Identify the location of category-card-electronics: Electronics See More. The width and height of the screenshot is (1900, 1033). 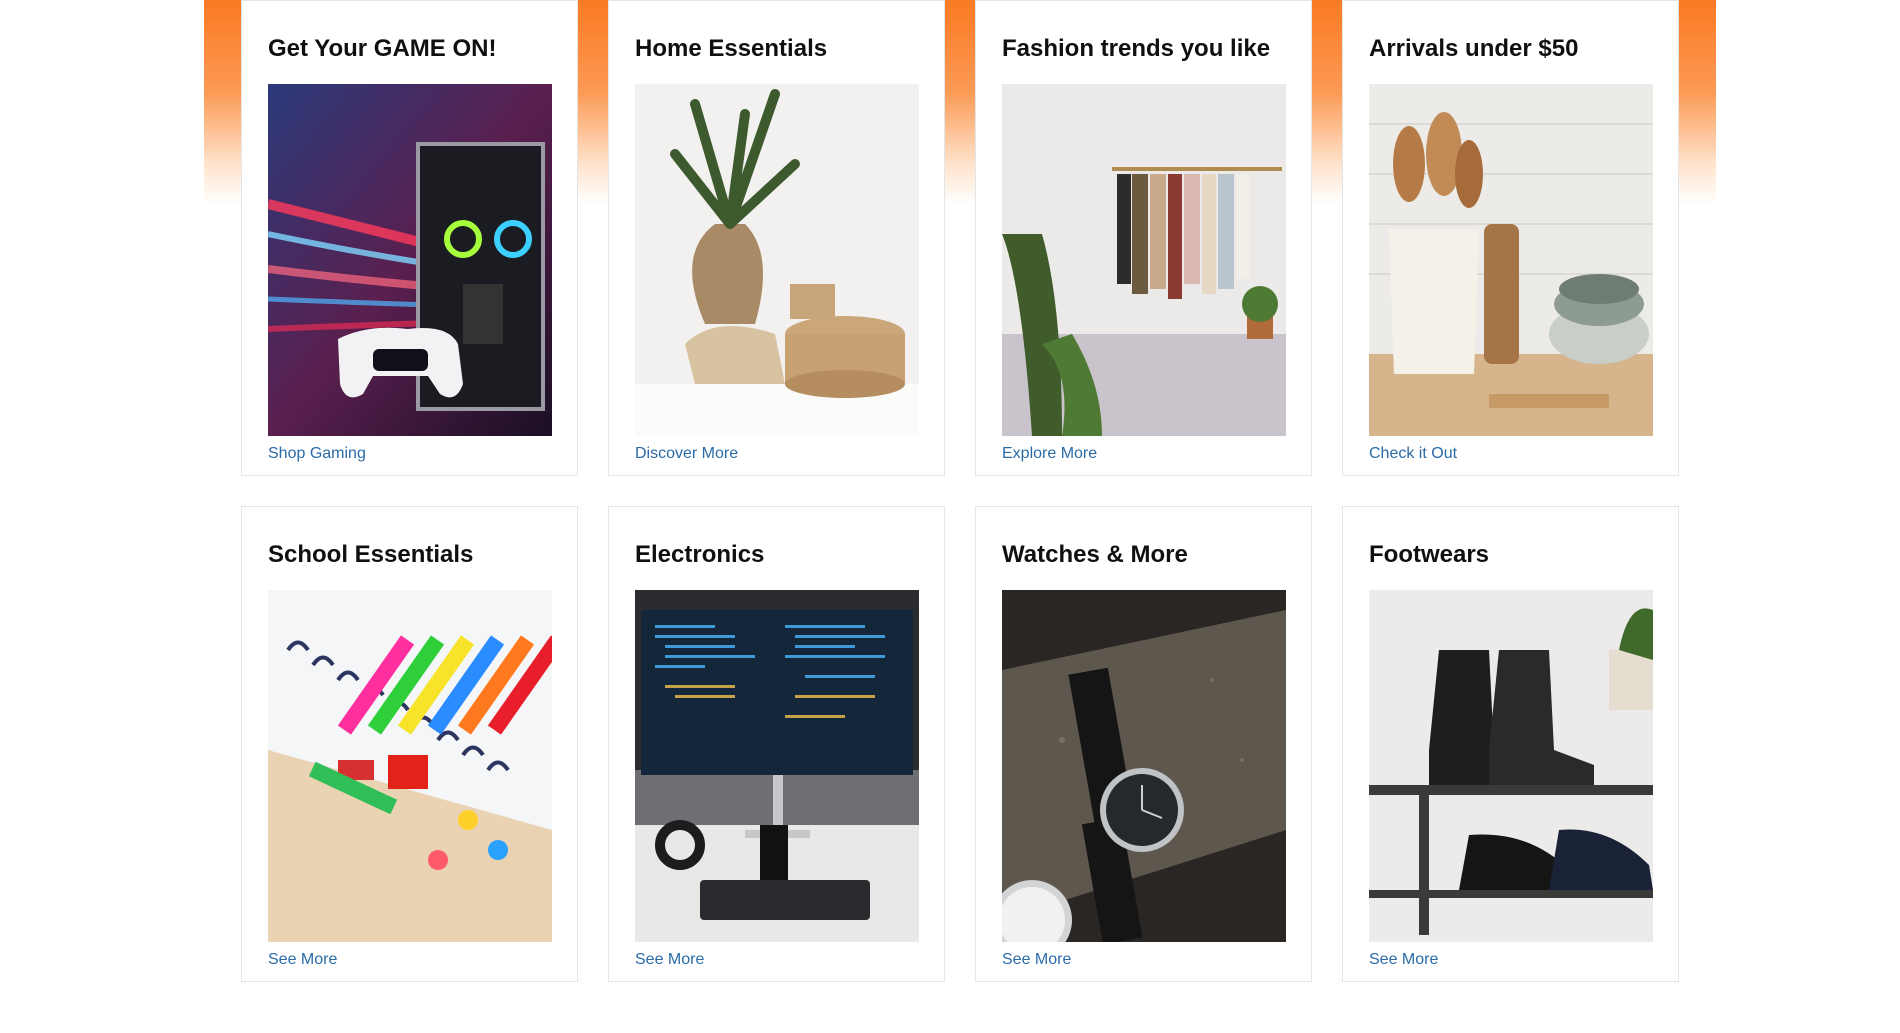
(776, 744).